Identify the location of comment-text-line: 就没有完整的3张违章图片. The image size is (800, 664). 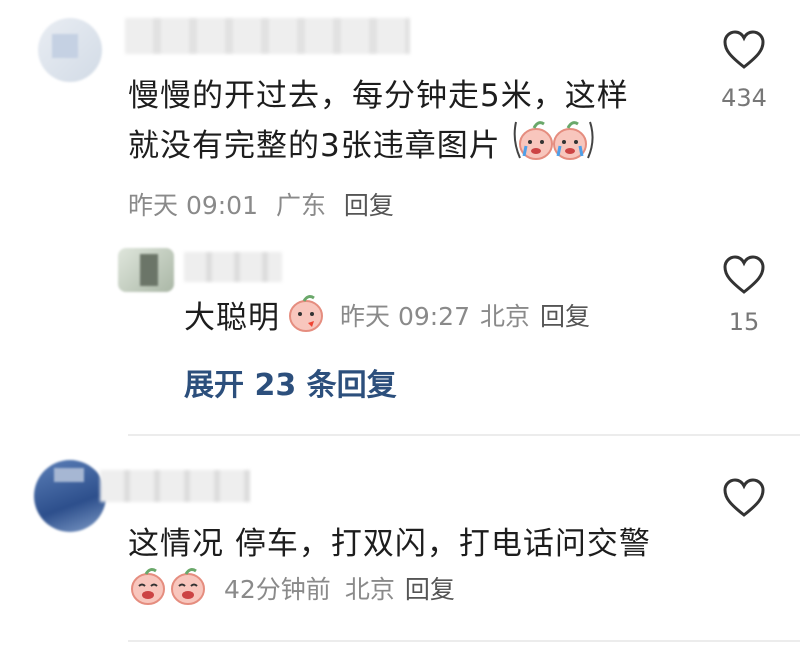
(361, 149).